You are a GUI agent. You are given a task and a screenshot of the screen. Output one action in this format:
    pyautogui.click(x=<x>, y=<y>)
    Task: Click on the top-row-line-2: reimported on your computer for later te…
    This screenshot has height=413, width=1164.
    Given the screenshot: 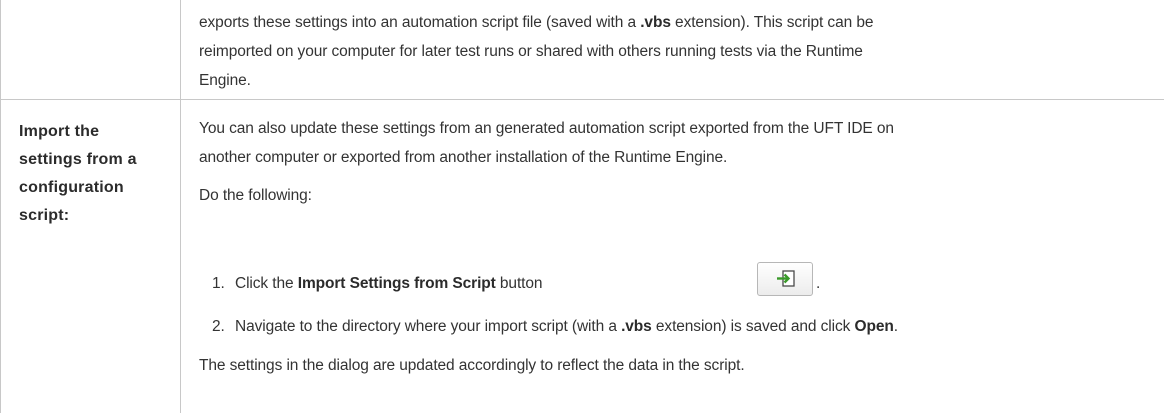 What is the action you would take?
    pyautogui.click(x=531, y=51)
    